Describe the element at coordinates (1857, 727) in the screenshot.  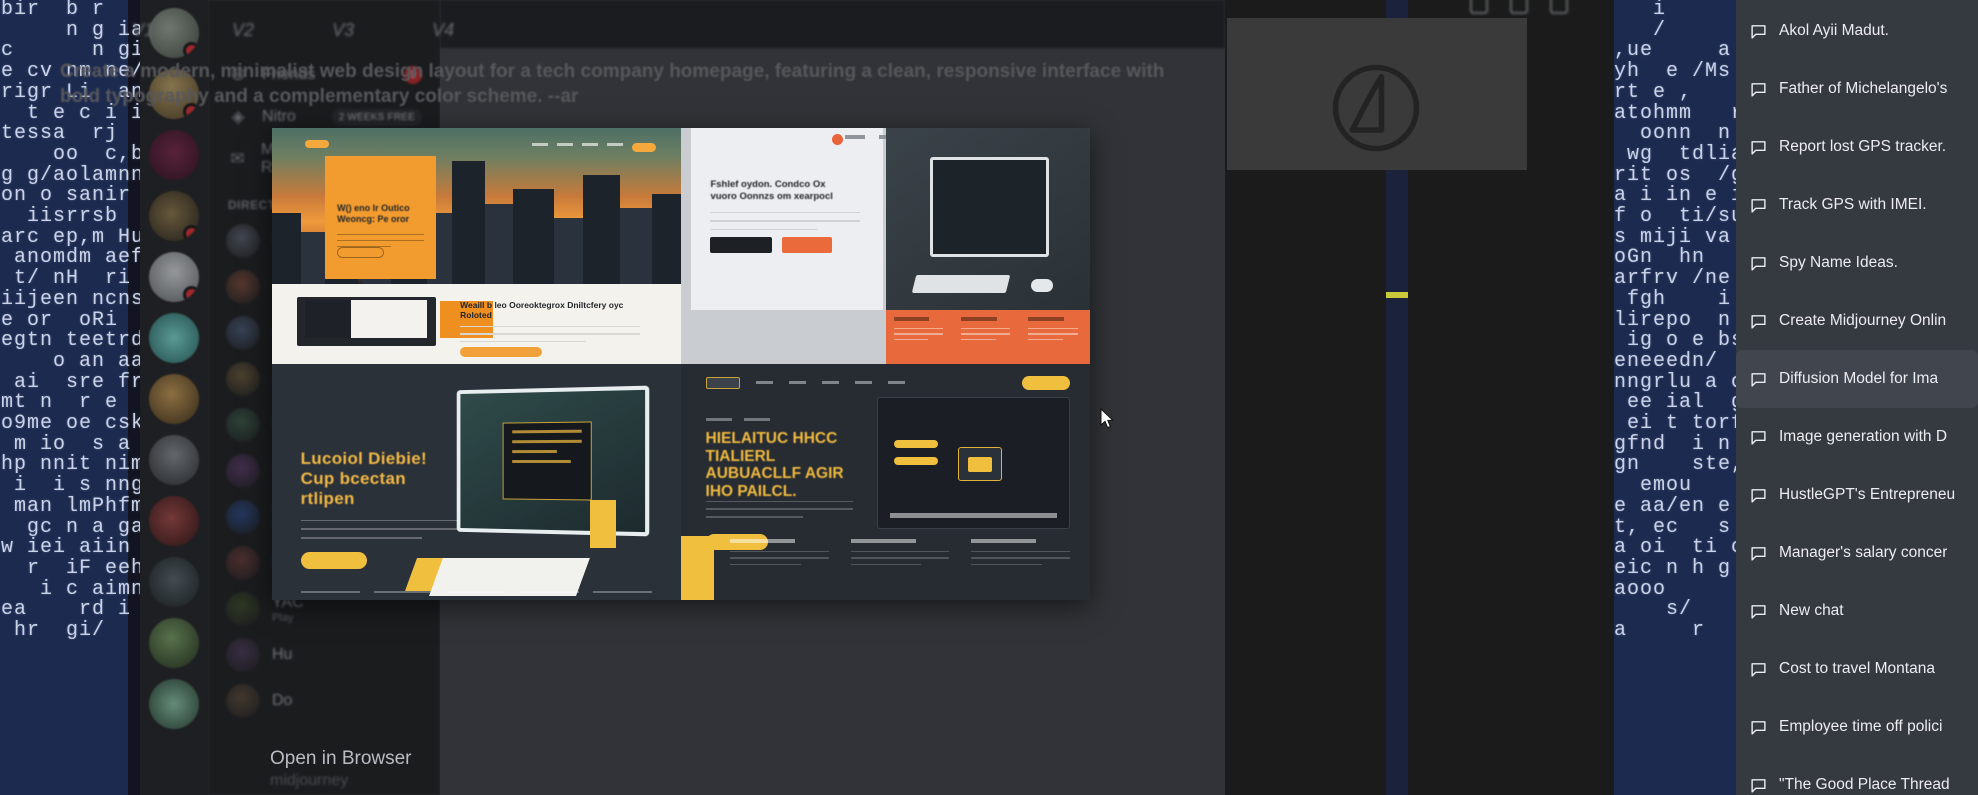
I see `chat-history-item: Employee time off polici` at that location.